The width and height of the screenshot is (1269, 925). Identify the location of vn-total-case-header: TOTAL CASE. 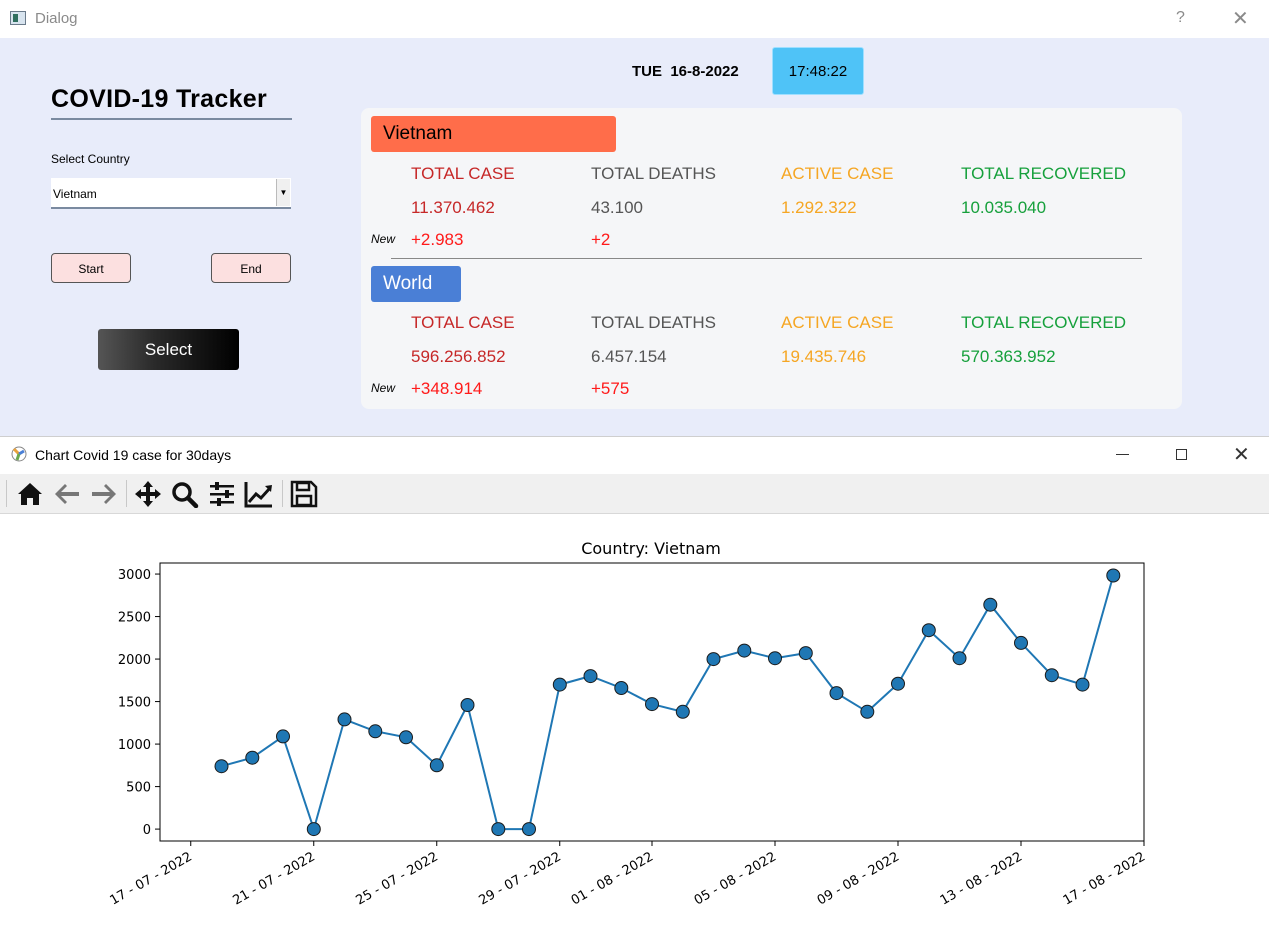
(463, 173).